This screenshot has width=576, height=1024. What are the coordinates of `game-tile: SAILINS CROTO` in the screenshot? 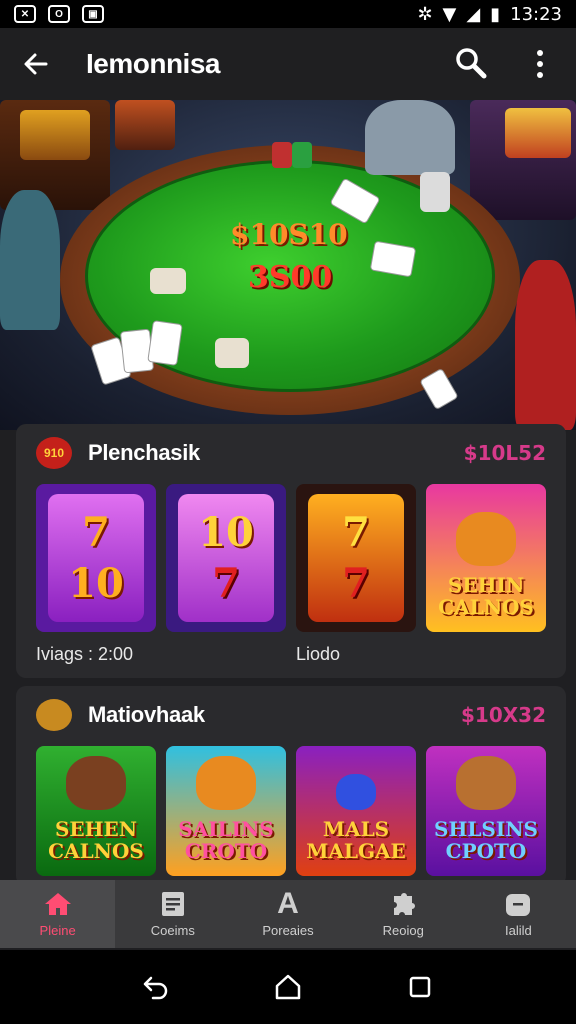 It's located at (226, 811).